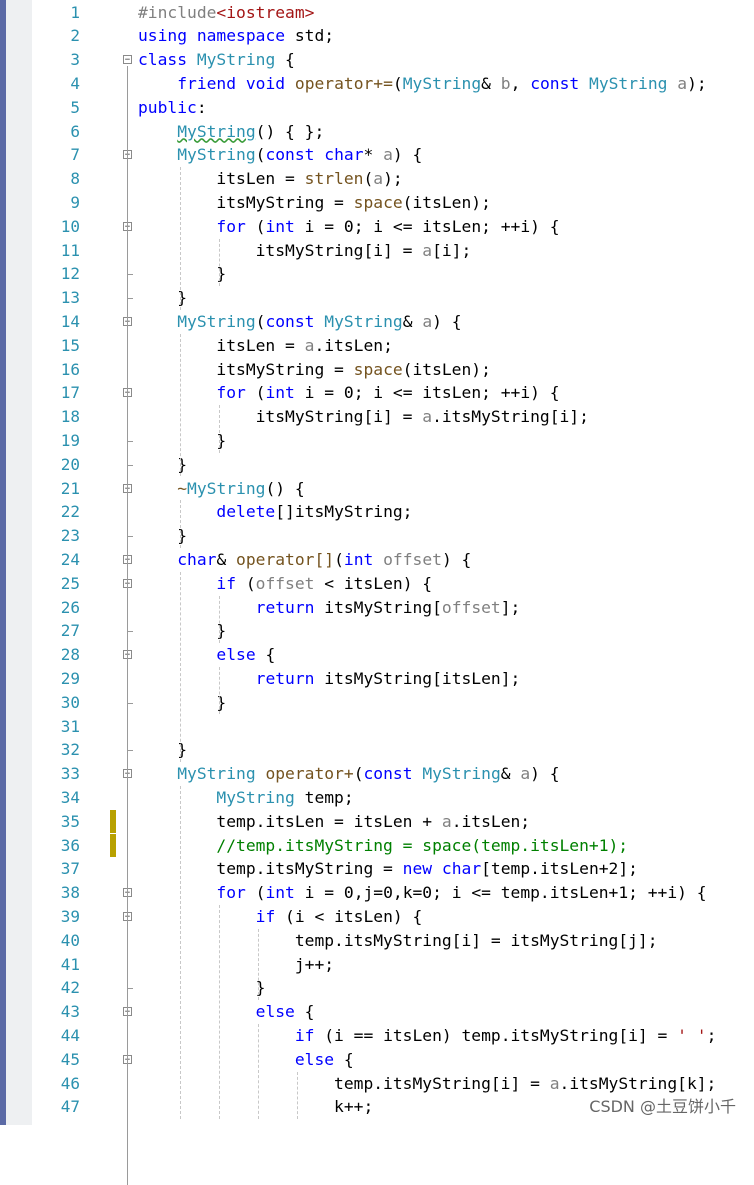 This screenshot has height=1185, width=754. Describe the element at coordinates (393, 798) in the screenshot. I see `code-line: 34 MyString temp;` at that location.